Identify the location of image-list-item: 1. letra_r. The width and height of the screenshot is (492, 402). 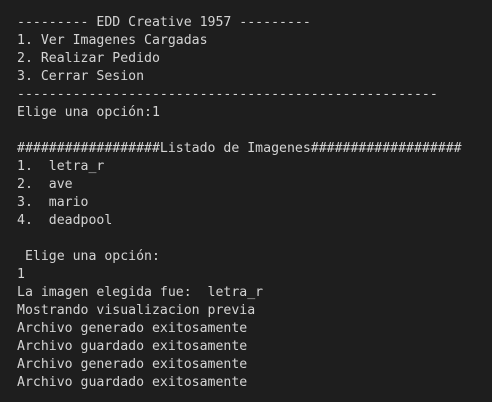
(61, 166).